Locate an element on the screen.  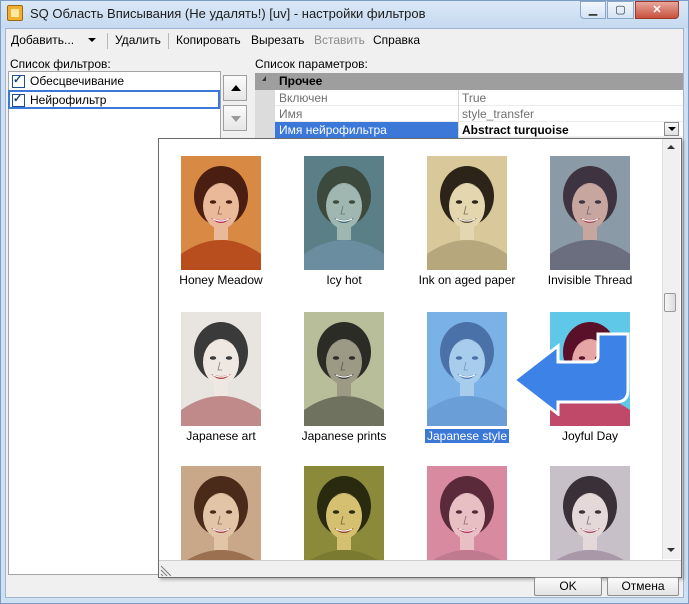
style-label-text: Japanese style is located at coordinates (467, 436).